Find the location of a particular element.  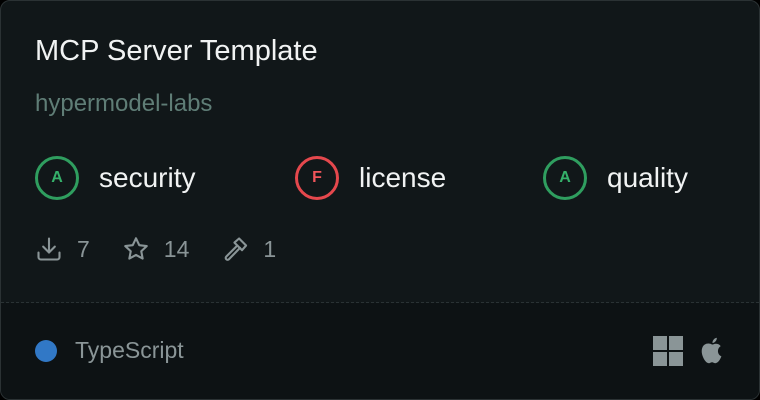

windows-icon is located at coordinates (668, 353).